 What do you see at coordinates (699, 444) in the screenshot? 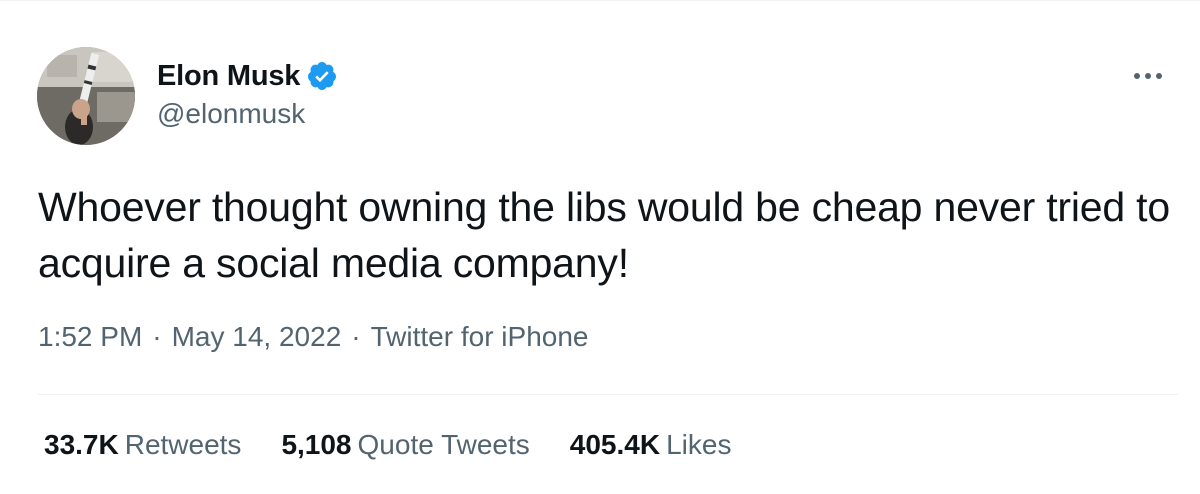
I see `likes-label: Likes` at bounding box center [699, 444].